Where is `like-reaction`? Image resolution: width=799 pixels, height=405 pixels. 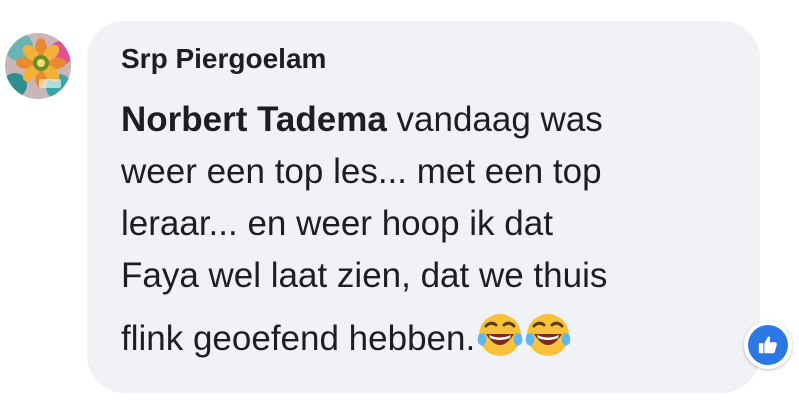 like-reaction is located at coordinates (768, 345).